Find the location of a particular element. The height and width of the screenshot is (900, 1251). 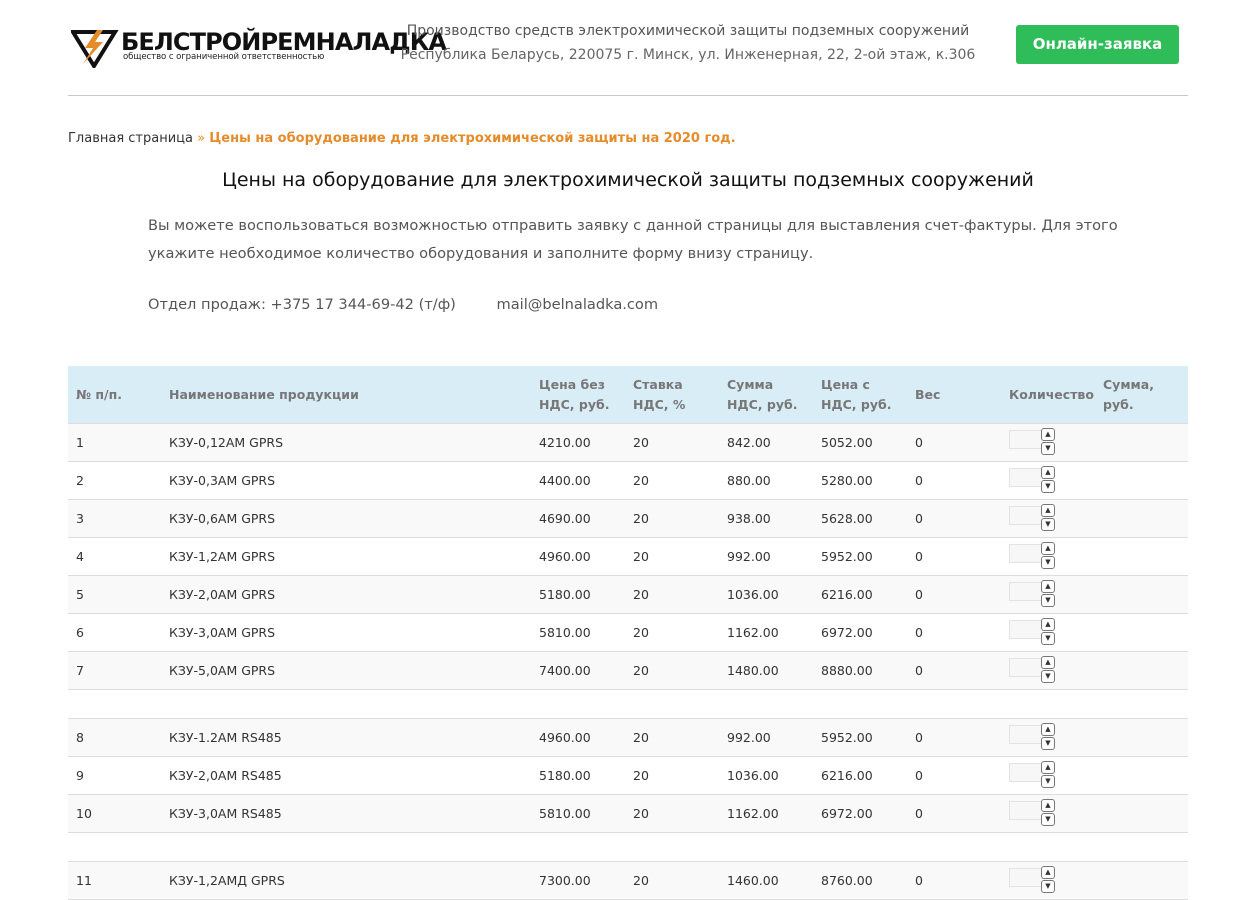

product-name: КЗУ-1.2АМ RS485 is located at coordinates (346, 737).